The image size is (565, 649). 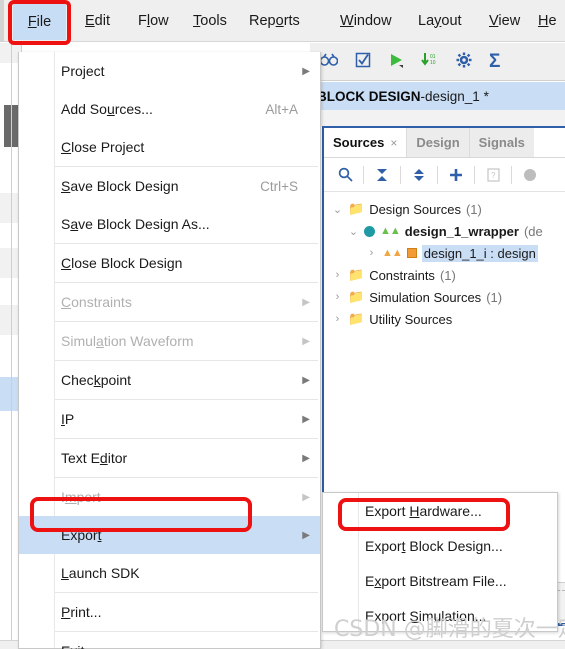 I want to click on menu-item-export: Export ▶, so click(x=169, y=535).